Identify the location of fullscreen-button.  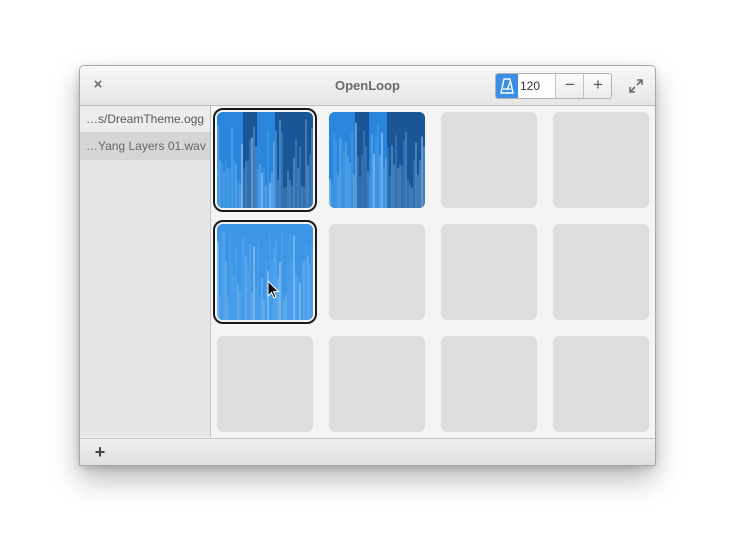
(636, 86).